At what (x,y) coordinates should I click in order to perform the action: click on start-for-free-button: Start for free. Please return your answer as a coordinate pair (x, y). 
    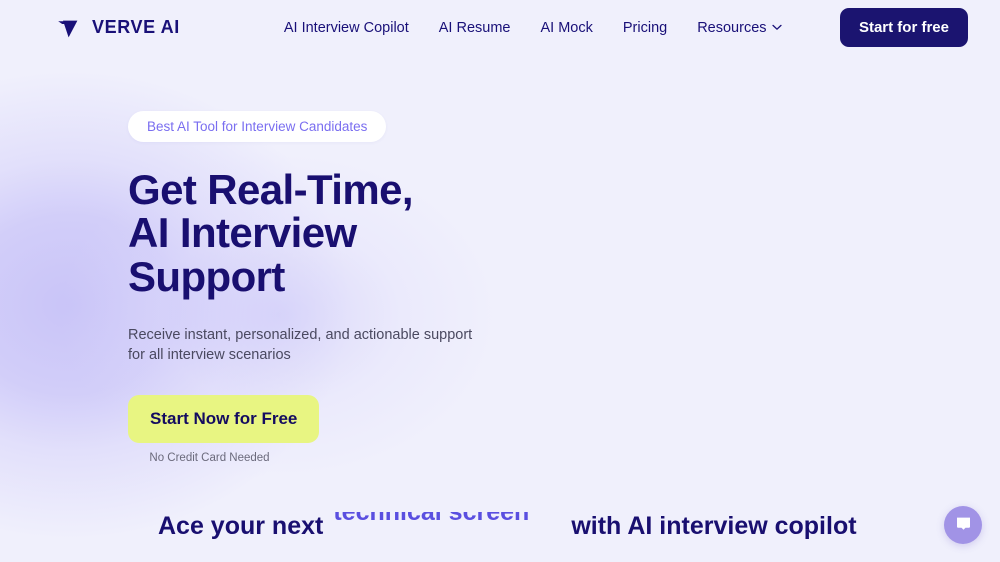
    Looking at the image, I should click on (903, 27).